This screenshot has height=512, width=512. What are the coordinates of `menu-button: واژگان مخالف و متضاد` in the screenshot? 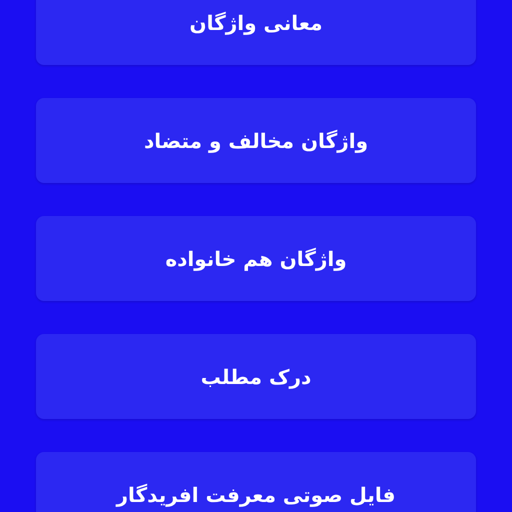 It's located at (256, 140).